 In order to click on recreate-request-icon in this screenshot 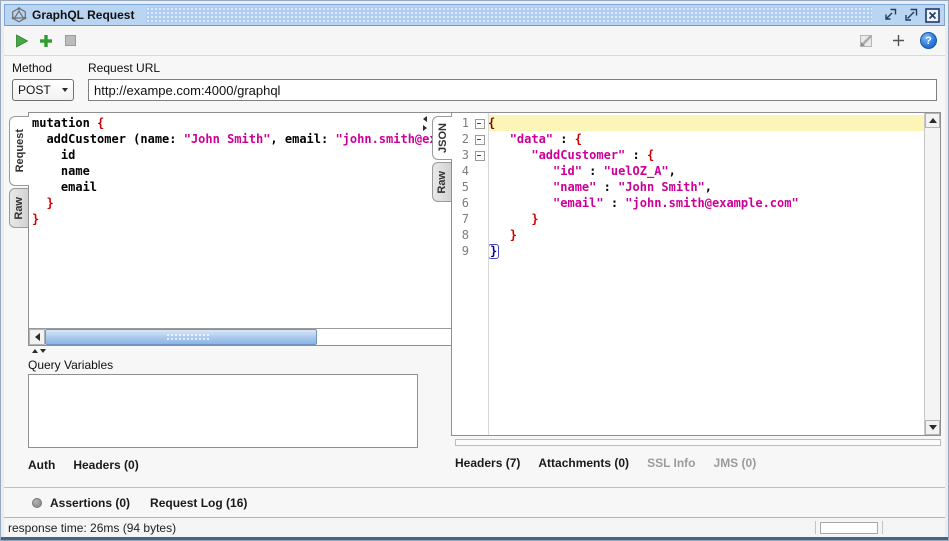, I will do `click(866, 40)`.